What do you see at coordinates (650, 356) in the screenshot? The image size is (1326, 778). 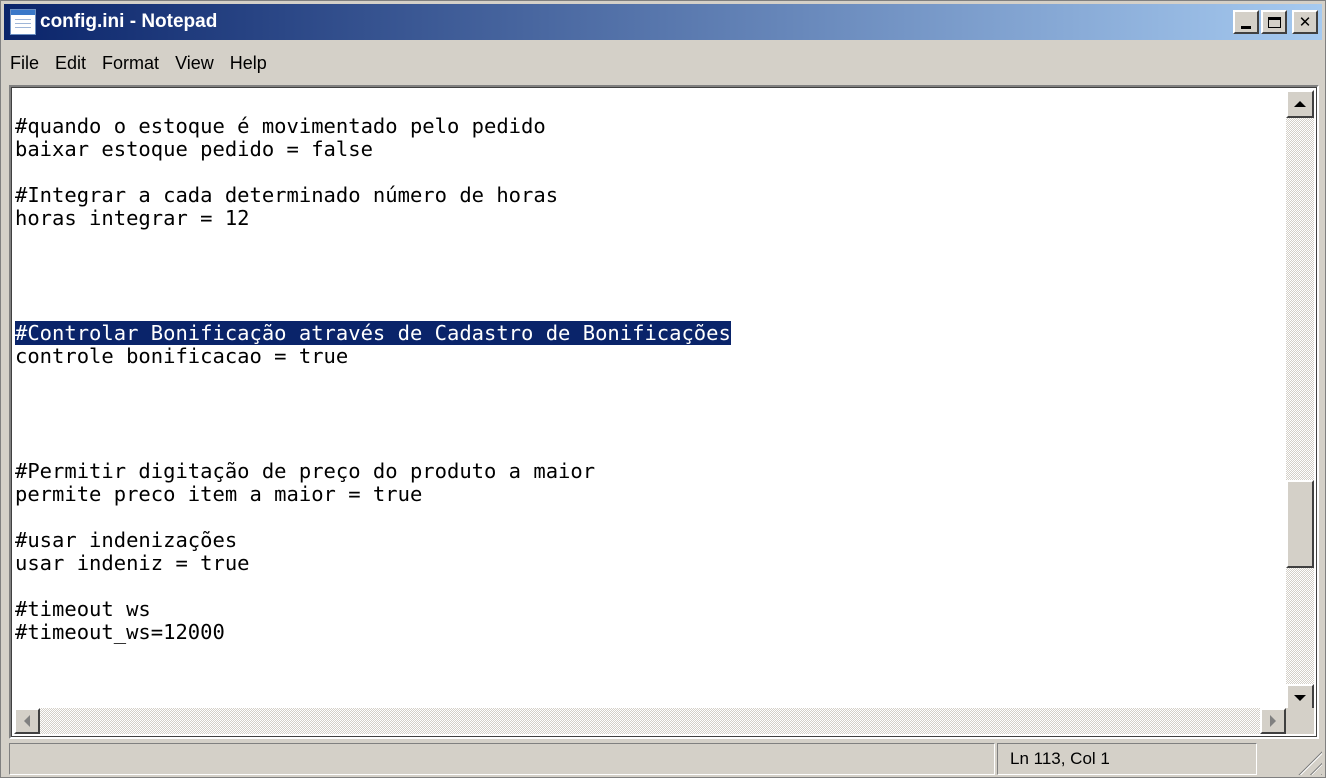 I see `text-line: controle bonificacao = true` at bounding box center [650, 356].